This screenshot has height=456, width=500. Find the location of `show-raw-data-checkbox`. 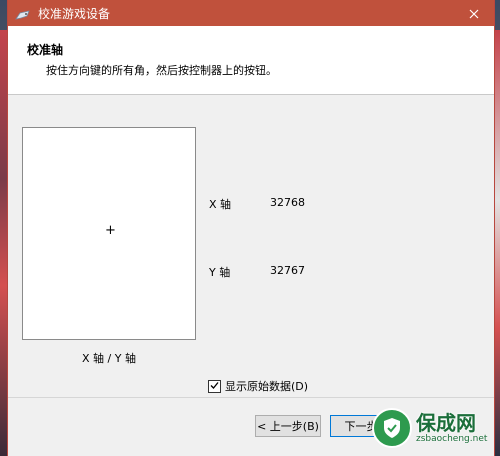

show-raw-data-checkbox is located at coordinates (214, 386).